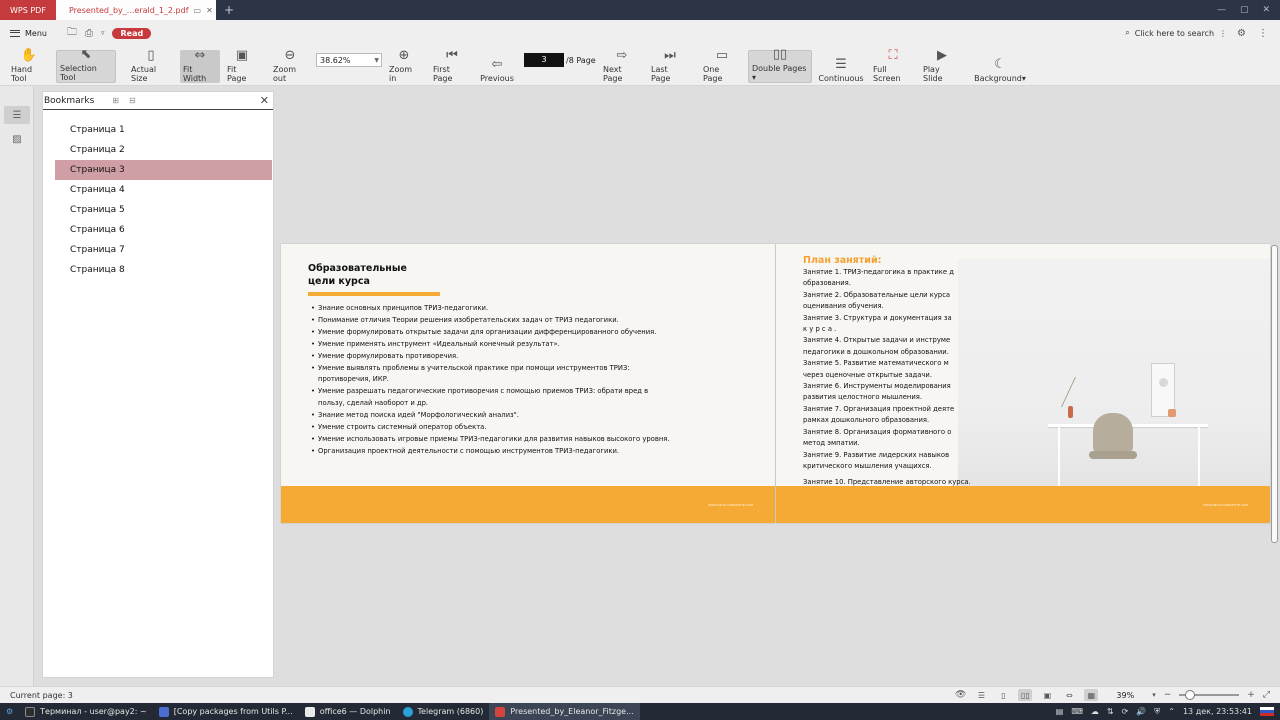 The height and width of the screenshot is (720, 1280). I want to click on menu-button: Menu, so click(28, 33).